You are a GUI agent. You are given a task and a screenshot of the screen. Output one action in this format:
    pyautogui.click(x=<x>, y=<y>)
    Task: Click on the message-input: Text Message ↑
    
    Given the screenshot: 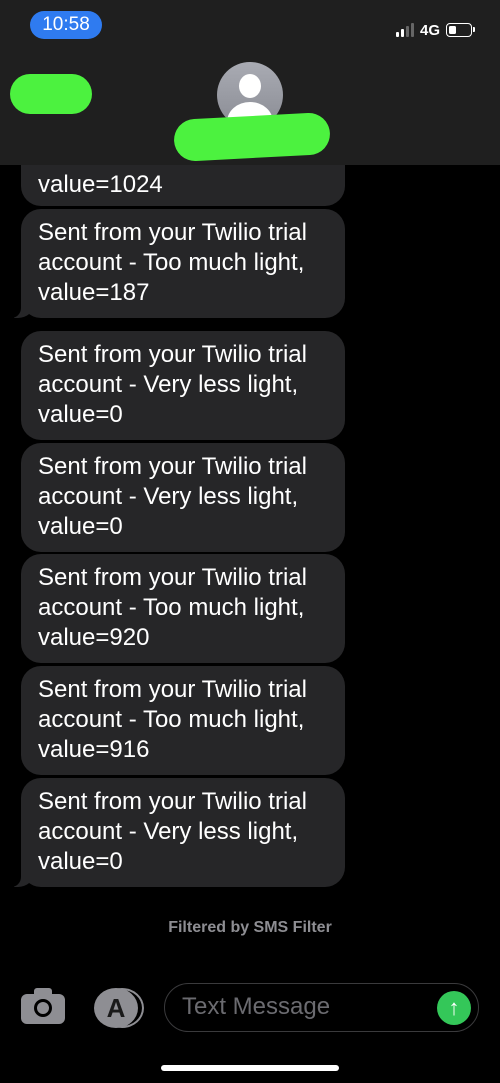 What is the action you would take?
    pyautogui.click(x=321, y=1007)
    